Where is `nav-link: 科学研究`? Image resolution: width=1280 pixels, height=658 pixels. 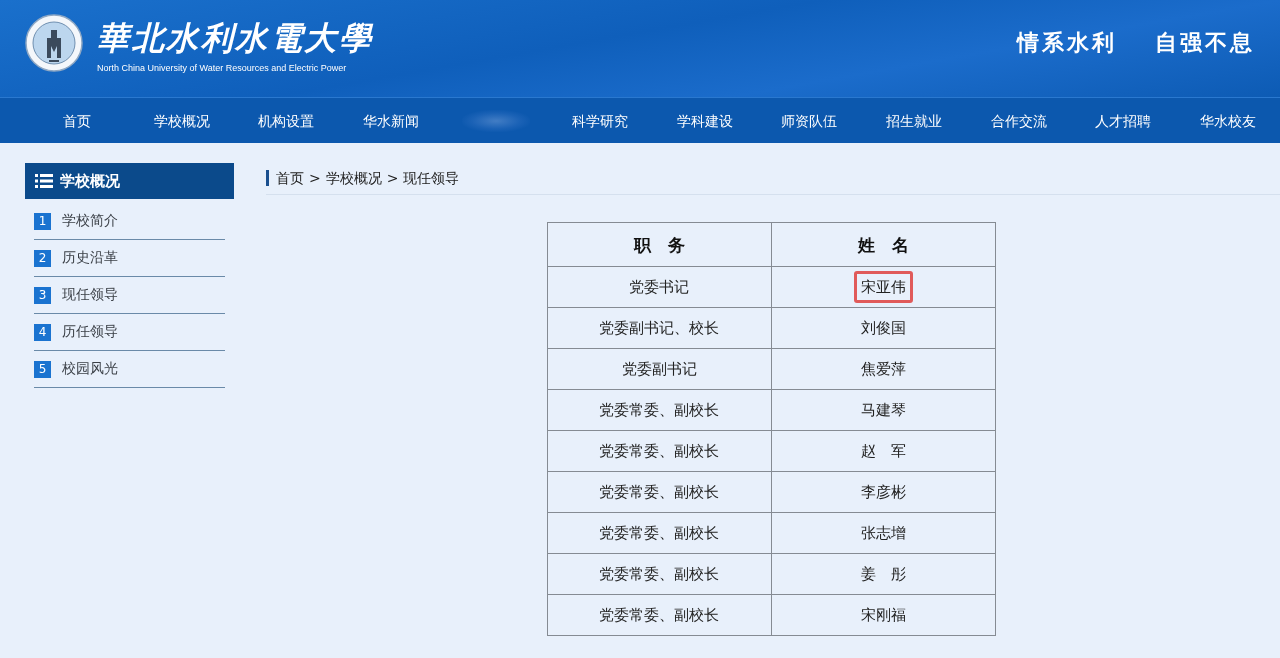
nav-link: 科学研究 is located at coordinates (600, 120).